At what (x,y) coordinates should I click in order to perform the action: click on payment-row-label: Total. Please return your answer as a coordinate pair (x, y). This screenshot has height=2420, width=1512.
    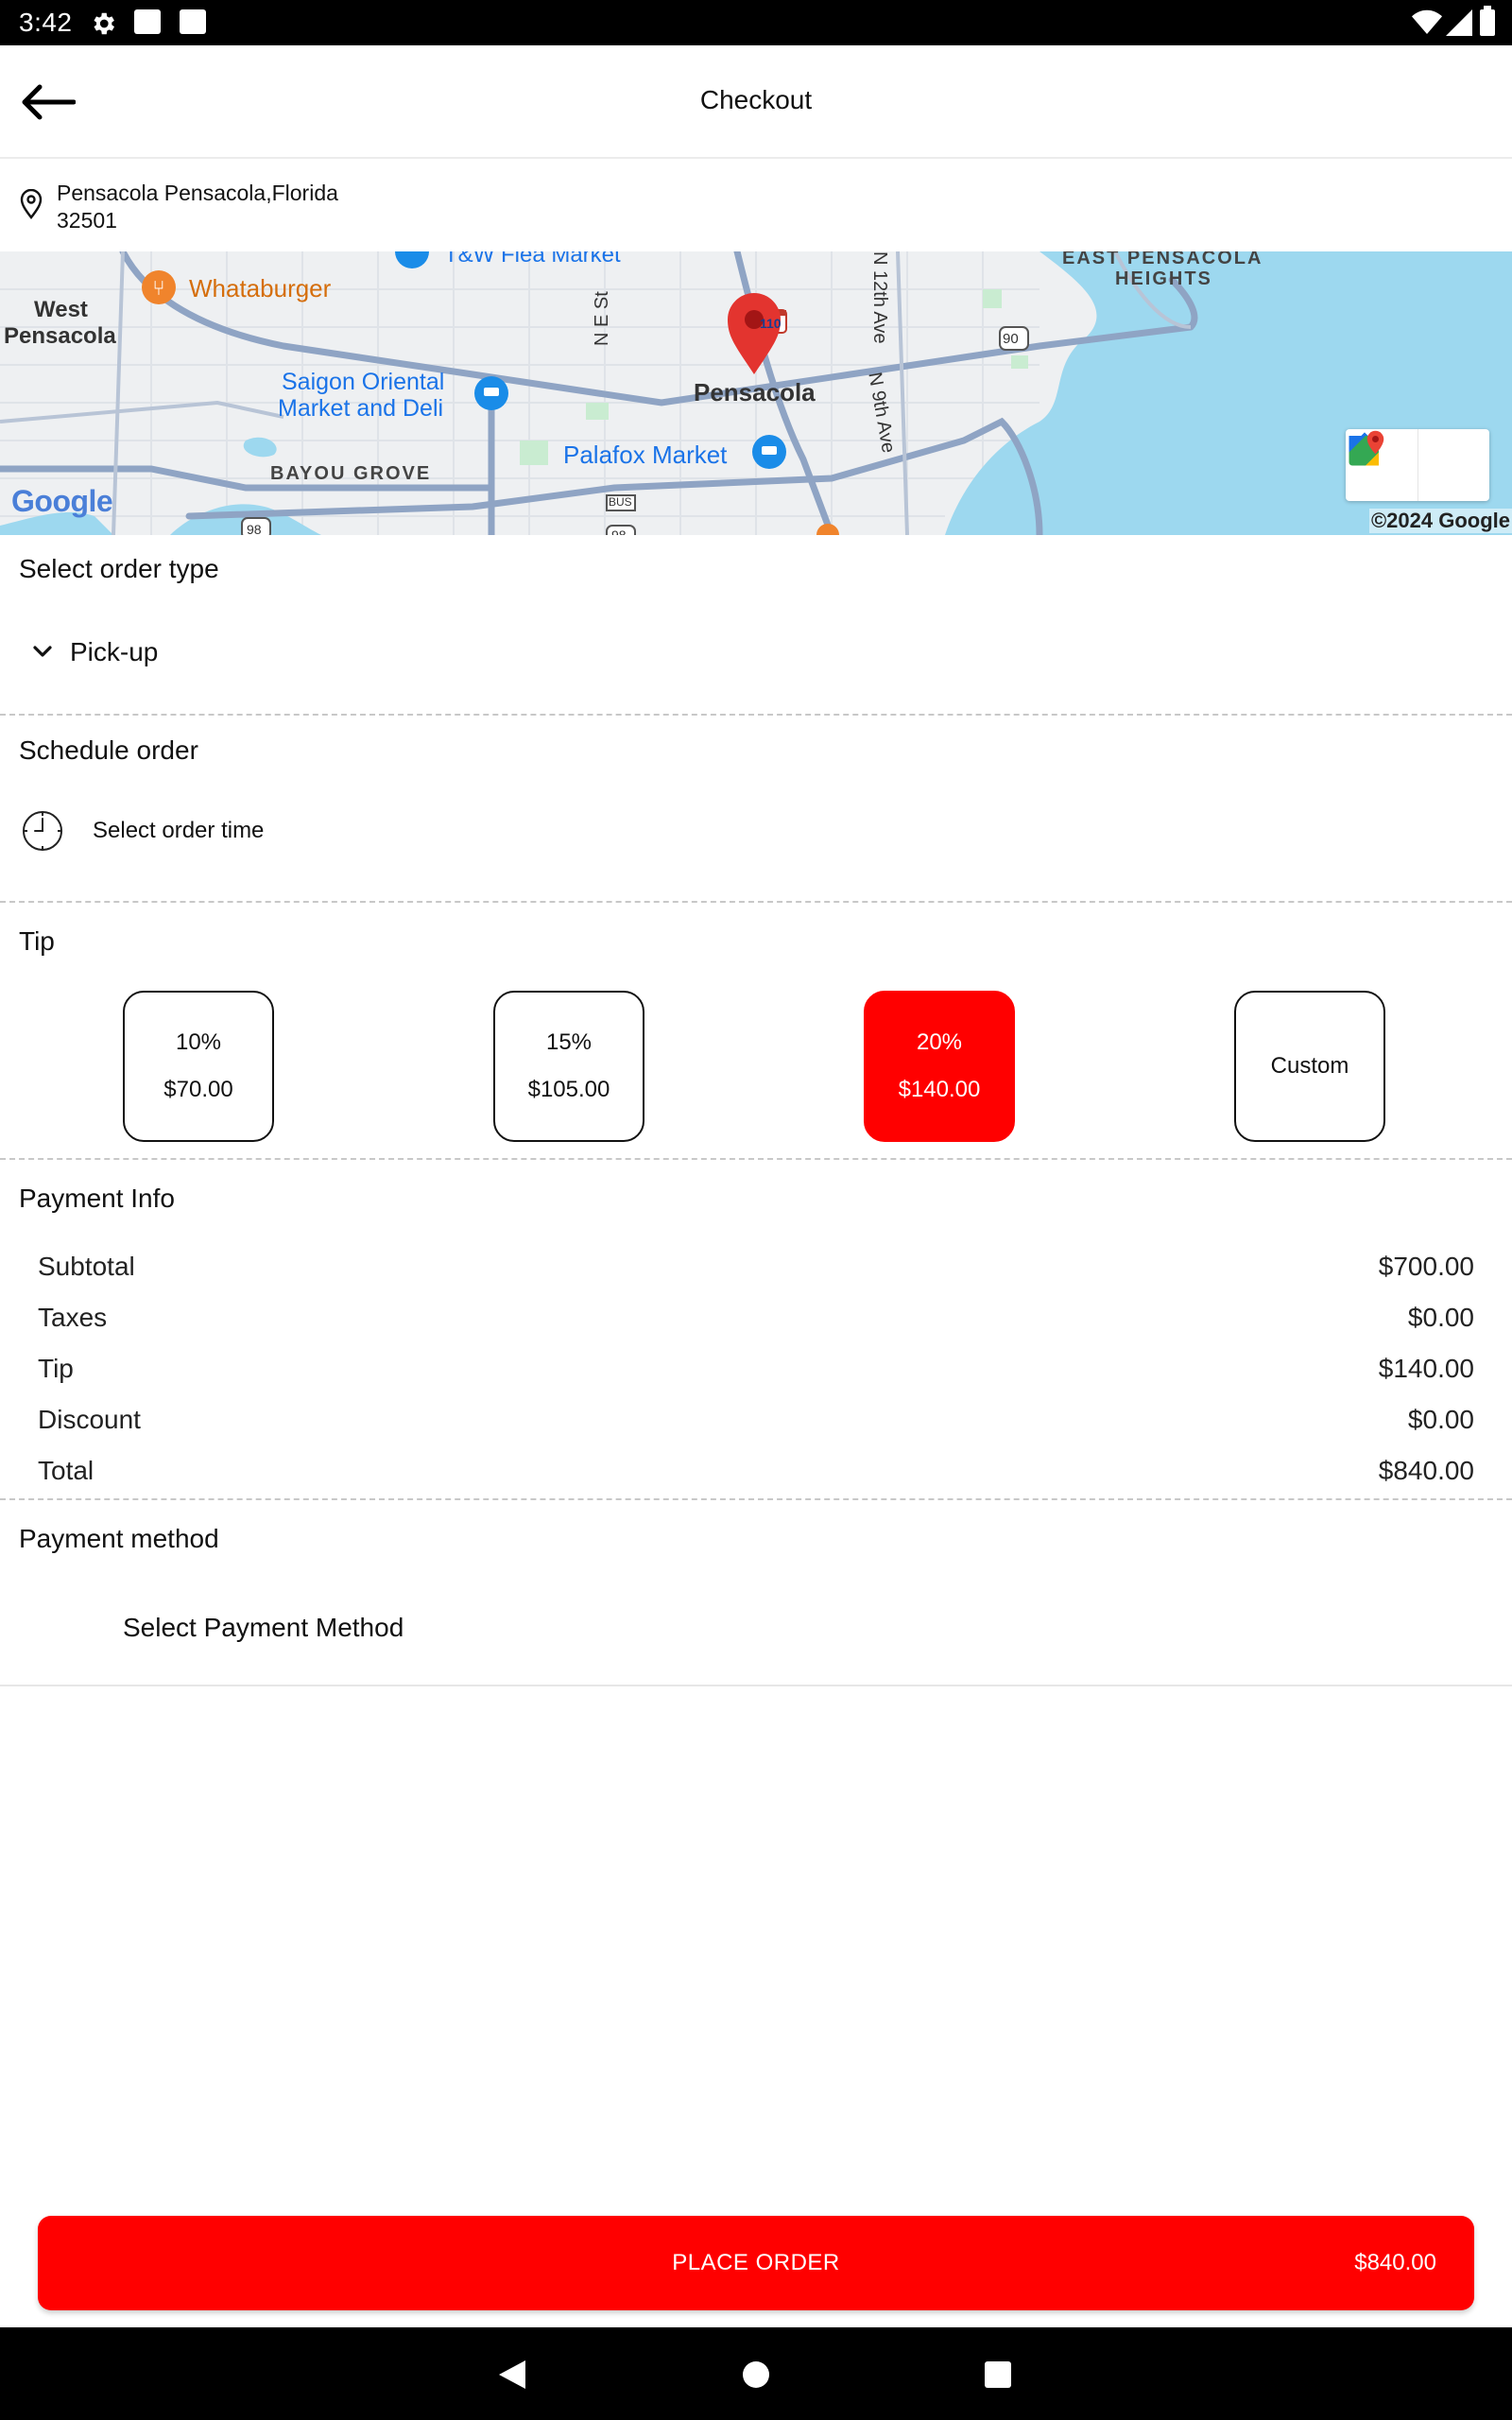
    Looking at the image, I should click on (66, 1470).